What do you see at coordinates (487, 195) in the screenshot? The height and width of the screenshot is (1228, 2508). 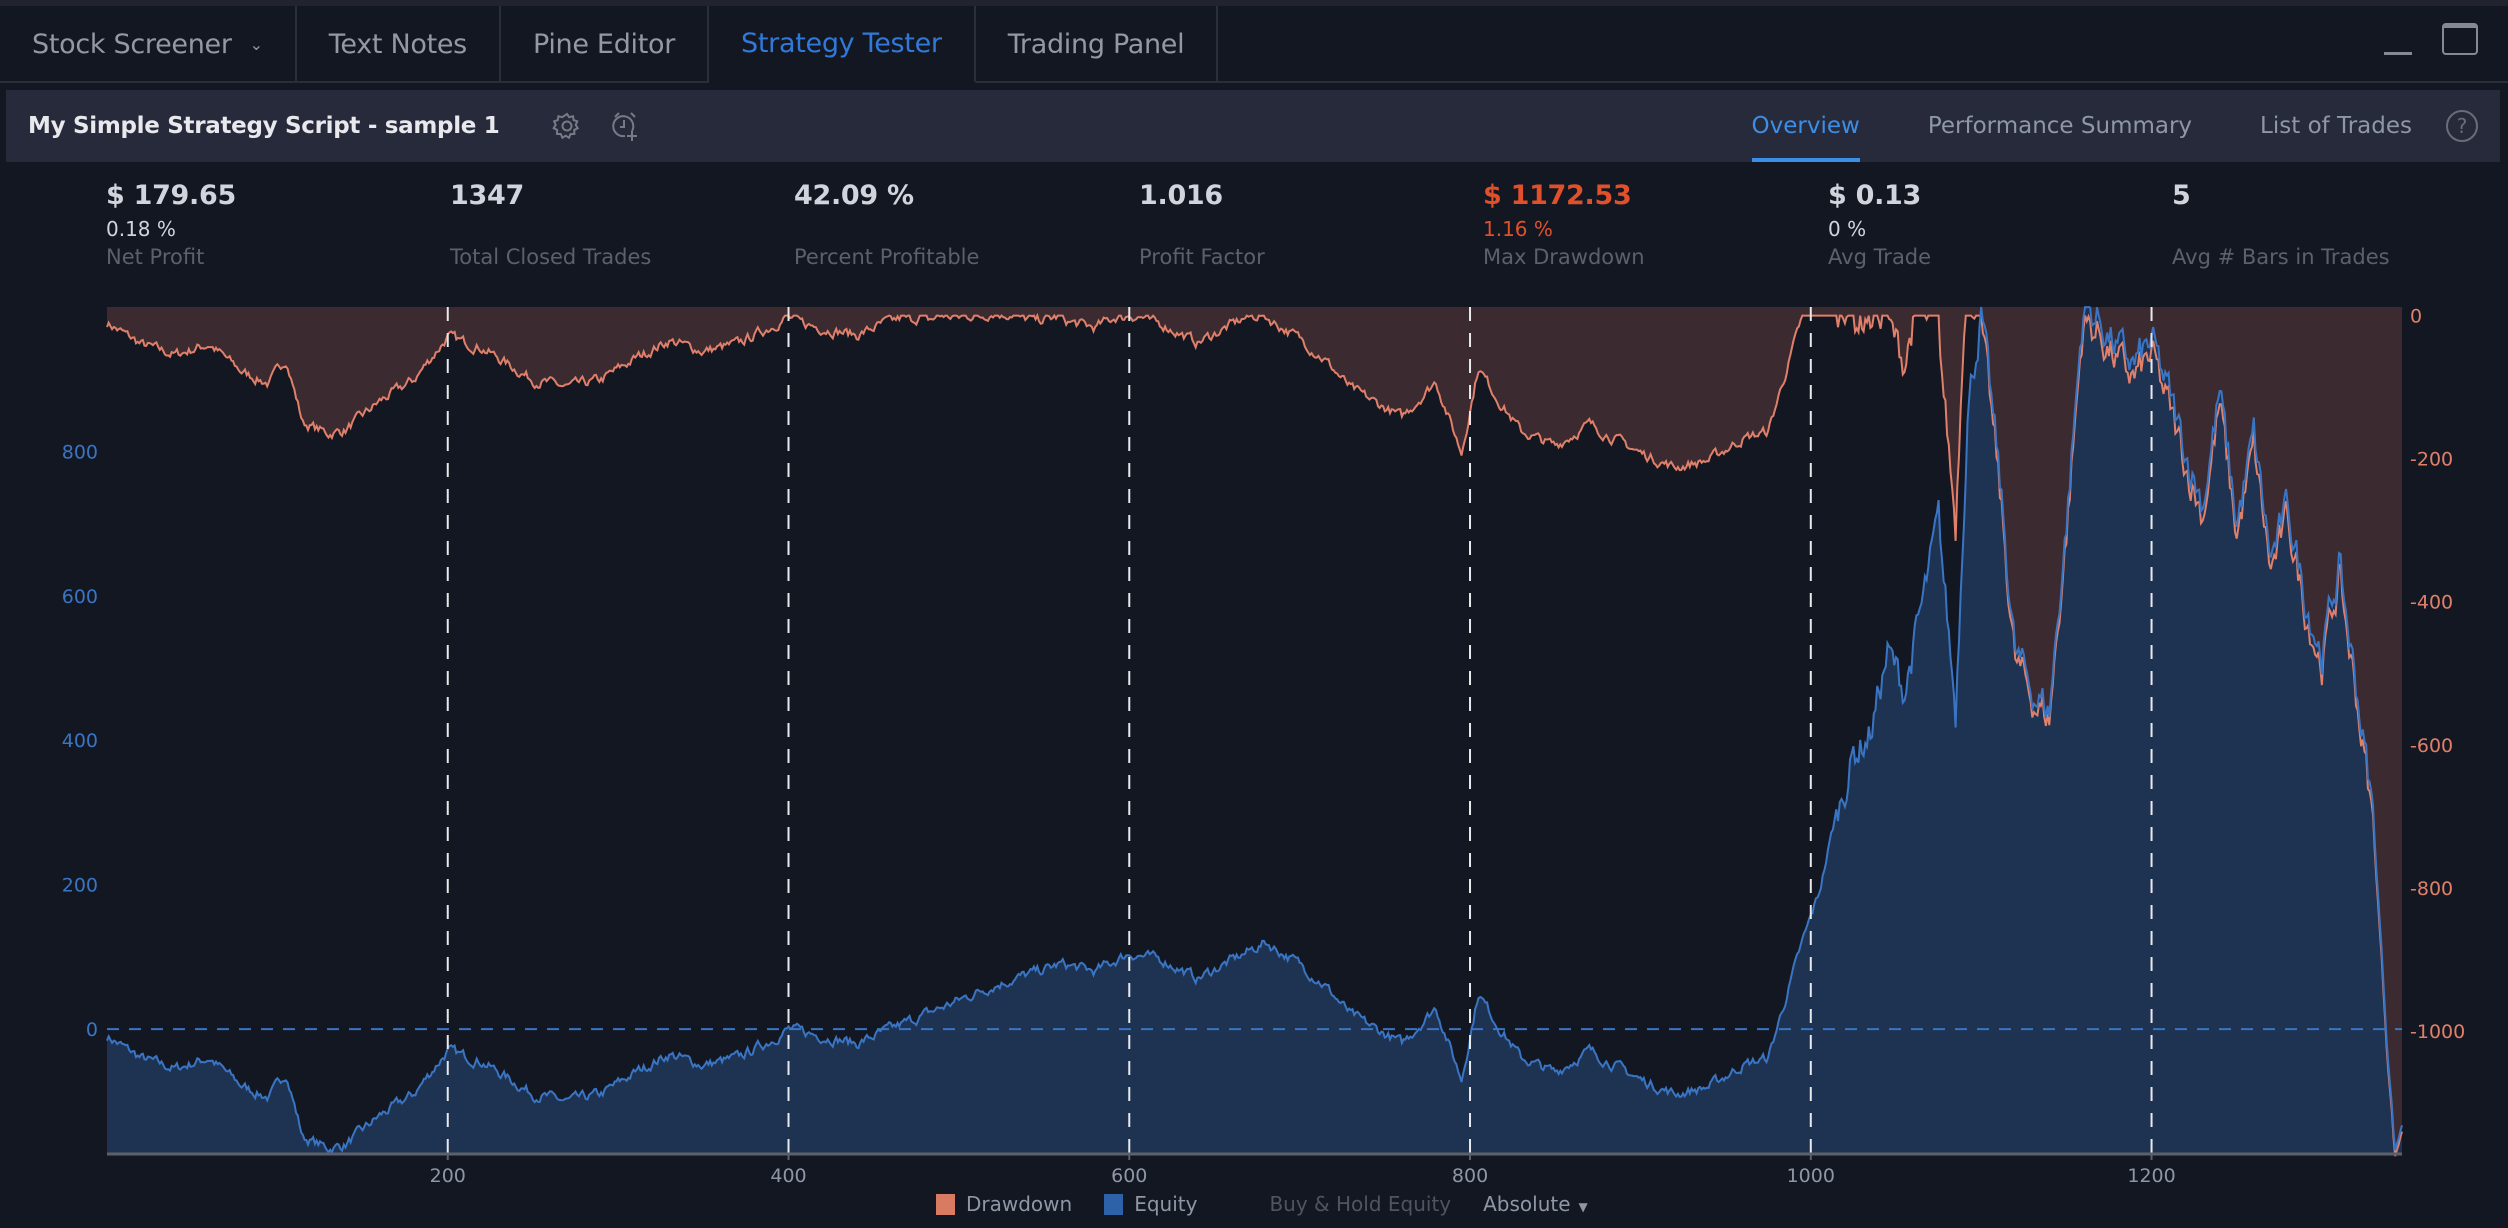 I see `stat-value: 1347` at bounding box center [487, 195].